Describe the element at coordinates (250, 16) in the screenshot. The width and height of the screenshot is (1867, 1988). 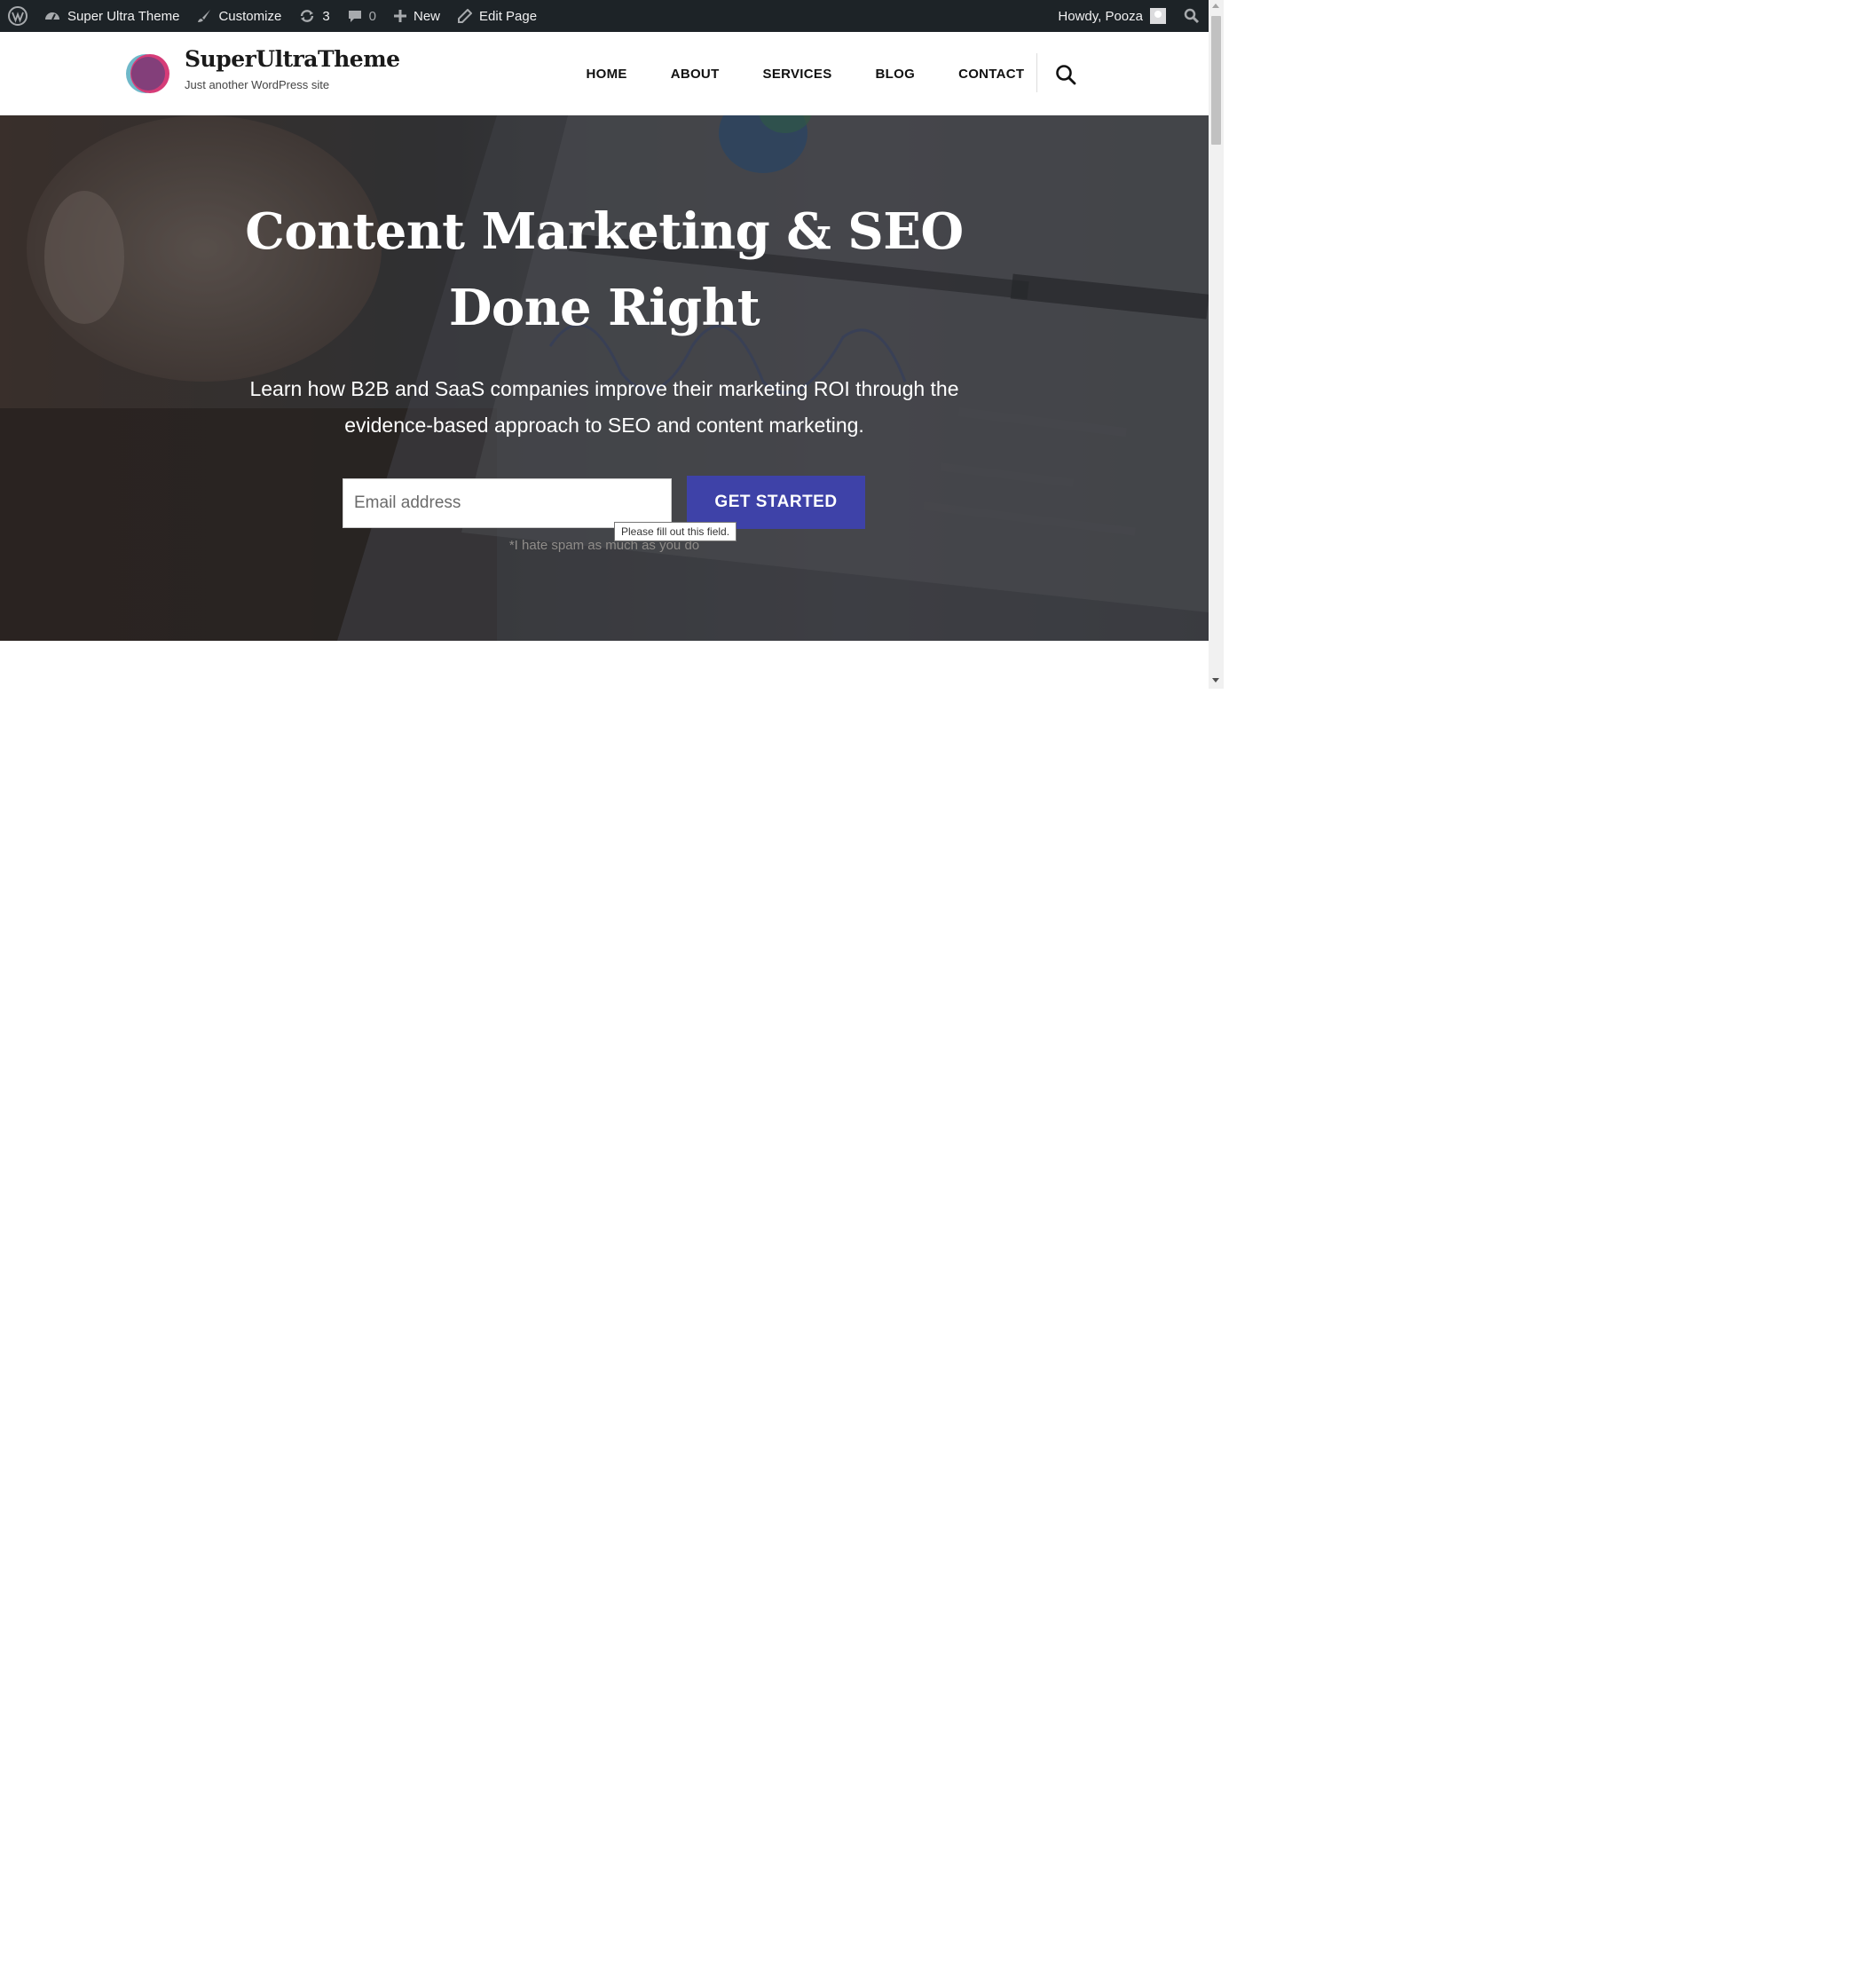
I see `customize-label: Customize` at that location.